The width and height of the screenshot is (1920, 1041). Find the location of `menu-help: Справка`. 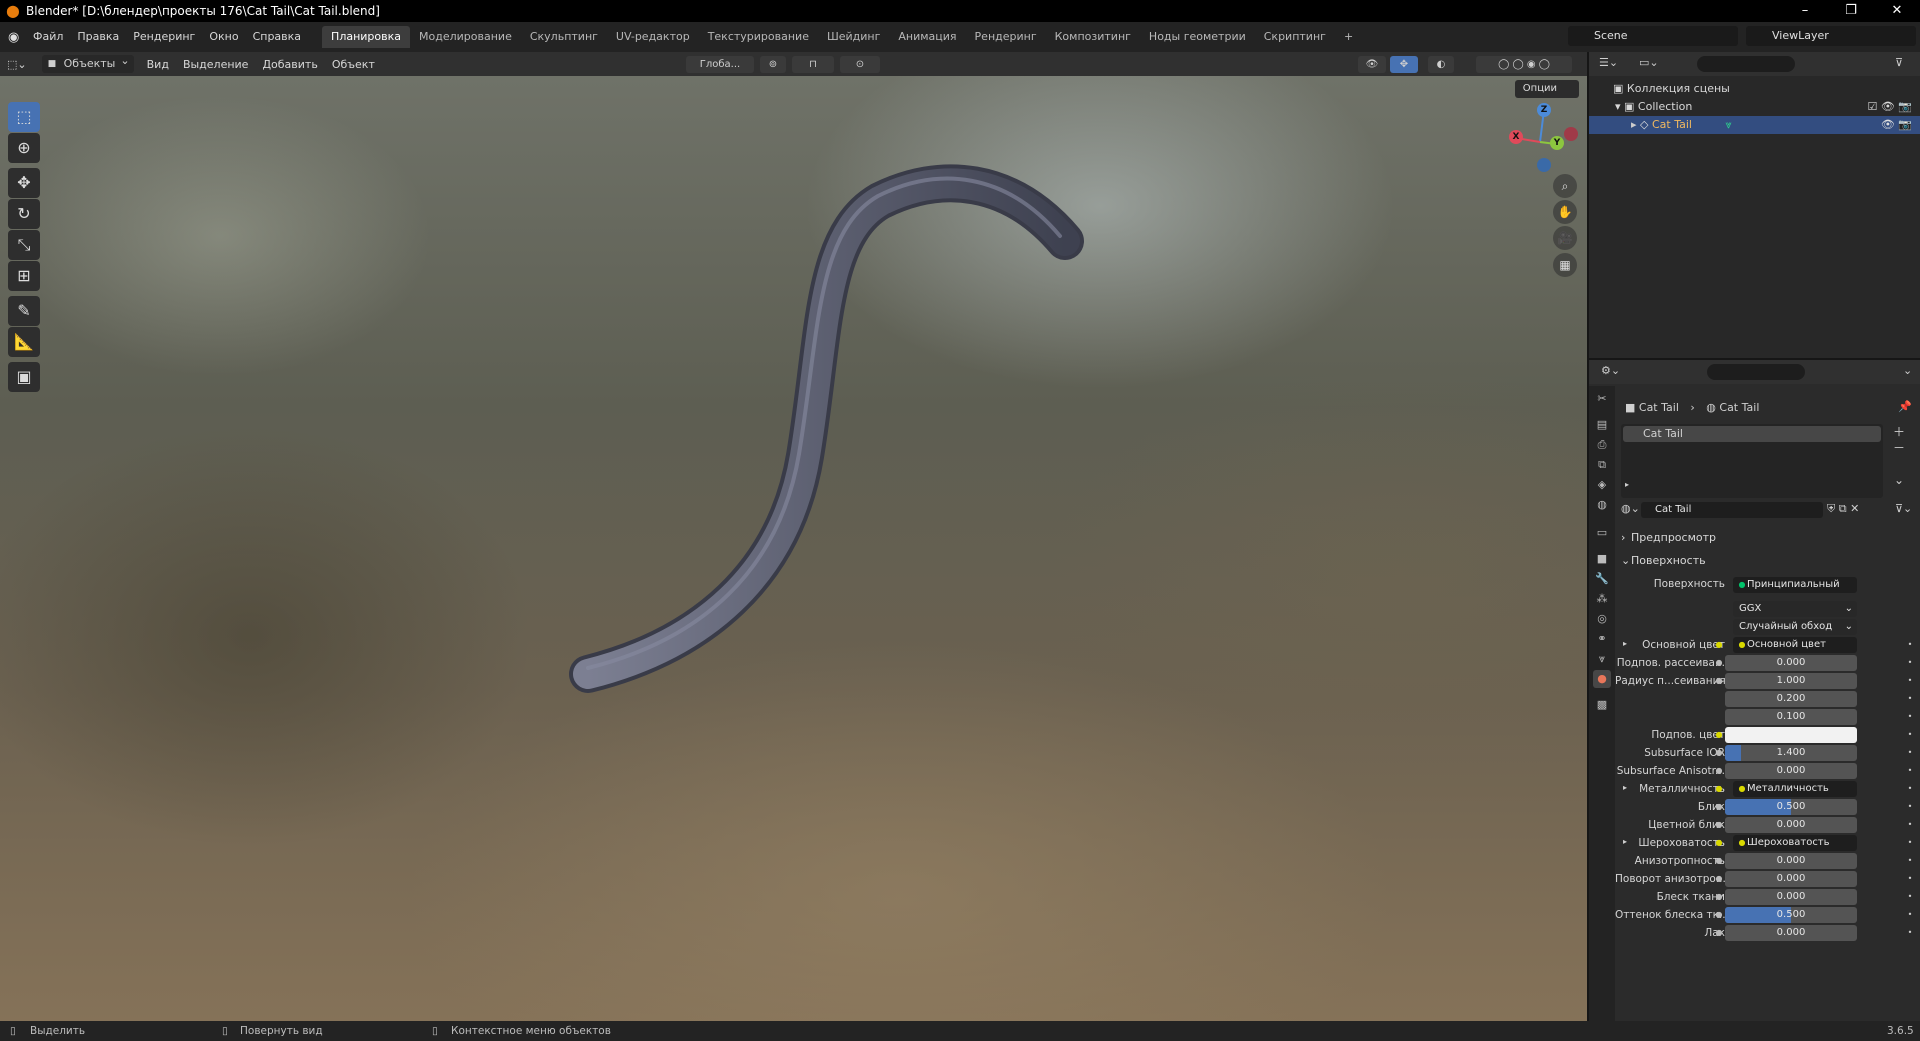

menu-help: Справка is located at coordinates (277, 37).